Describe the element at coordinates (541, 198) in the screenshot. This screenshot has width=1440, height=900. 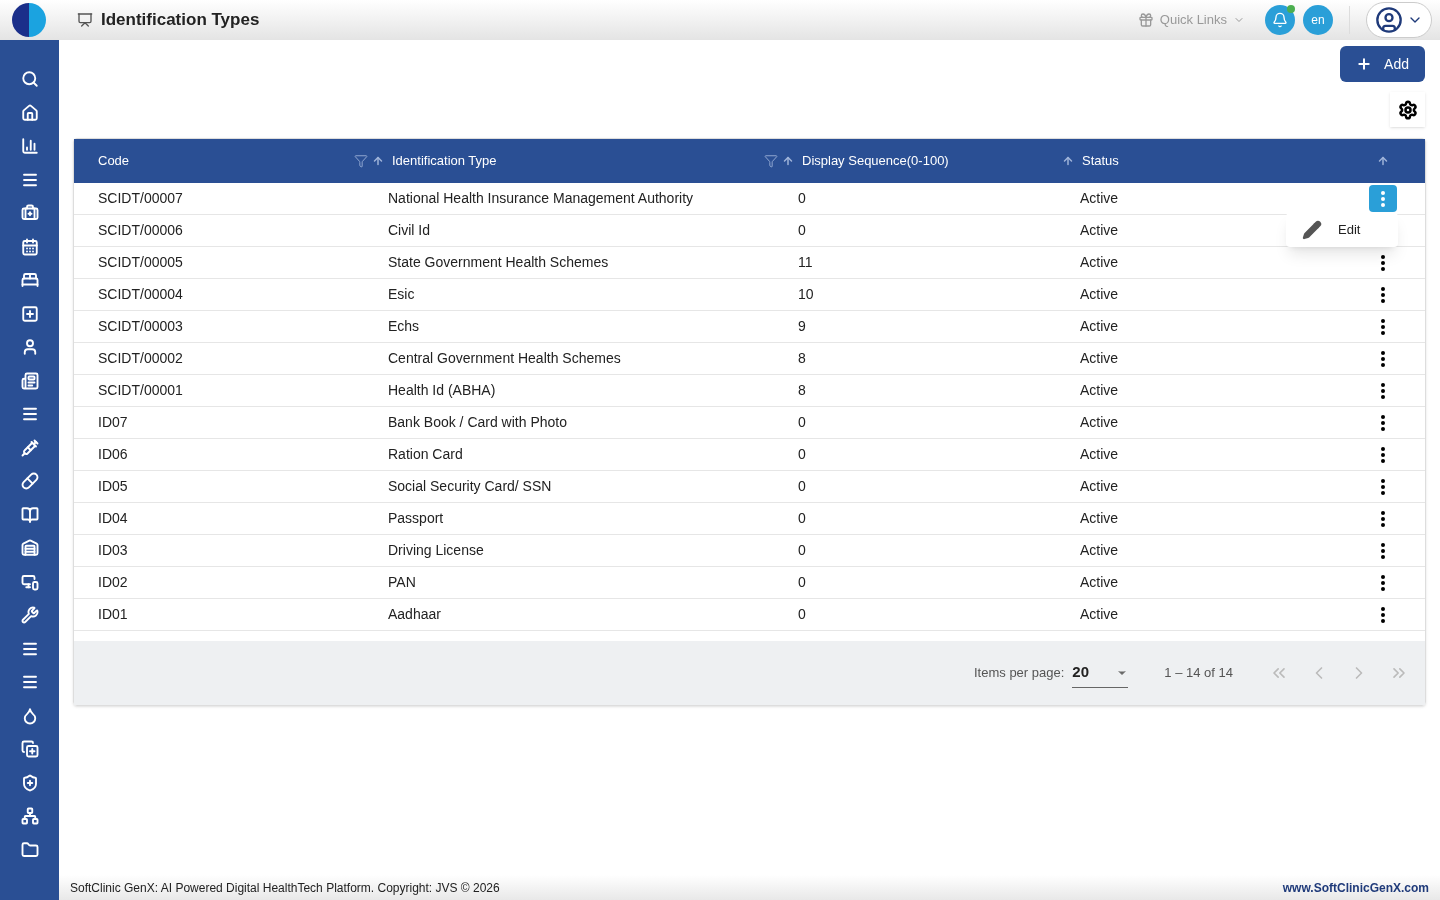
I see `table-cell-text: National Health Insurance Management Authority` at that location.